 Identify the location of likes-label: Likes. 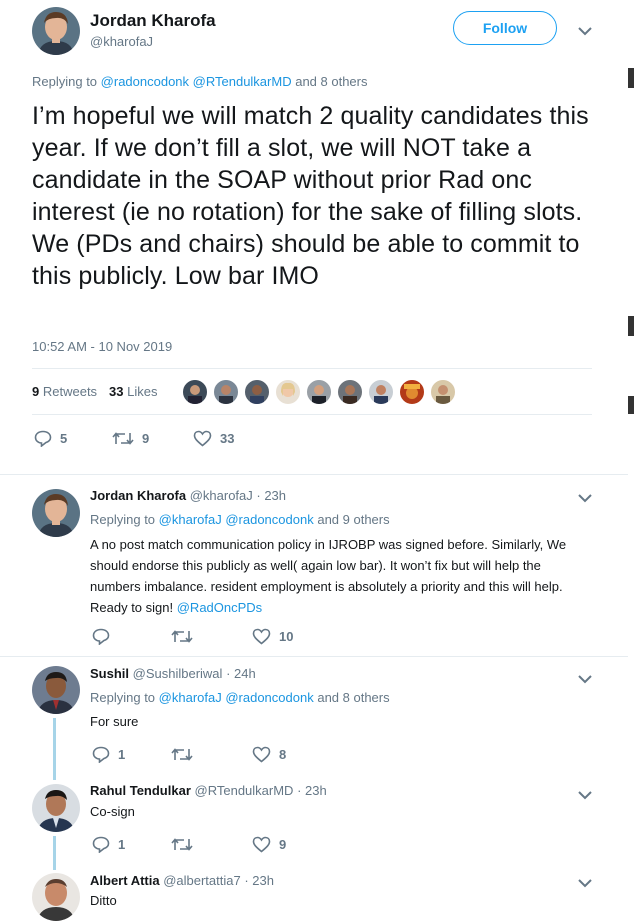
(142, 391).